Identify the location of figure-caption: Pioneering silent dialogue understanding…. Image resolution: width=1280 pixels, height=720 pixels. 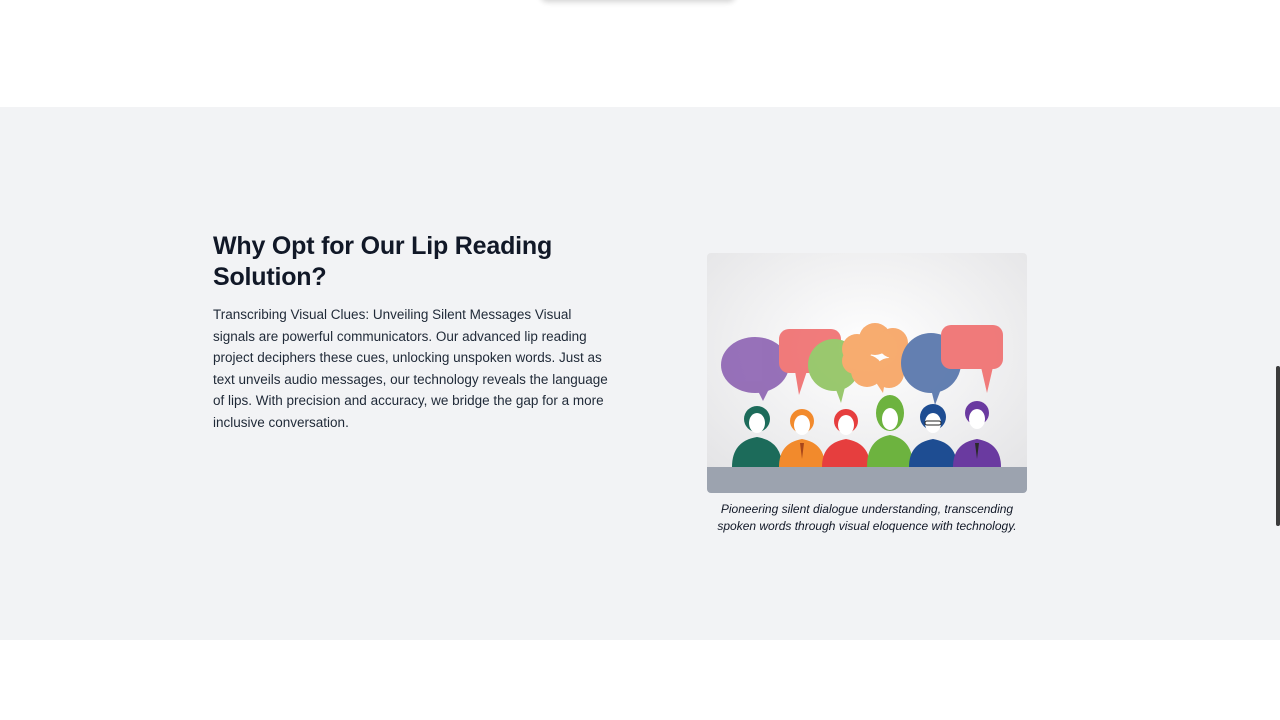
(867, 517).